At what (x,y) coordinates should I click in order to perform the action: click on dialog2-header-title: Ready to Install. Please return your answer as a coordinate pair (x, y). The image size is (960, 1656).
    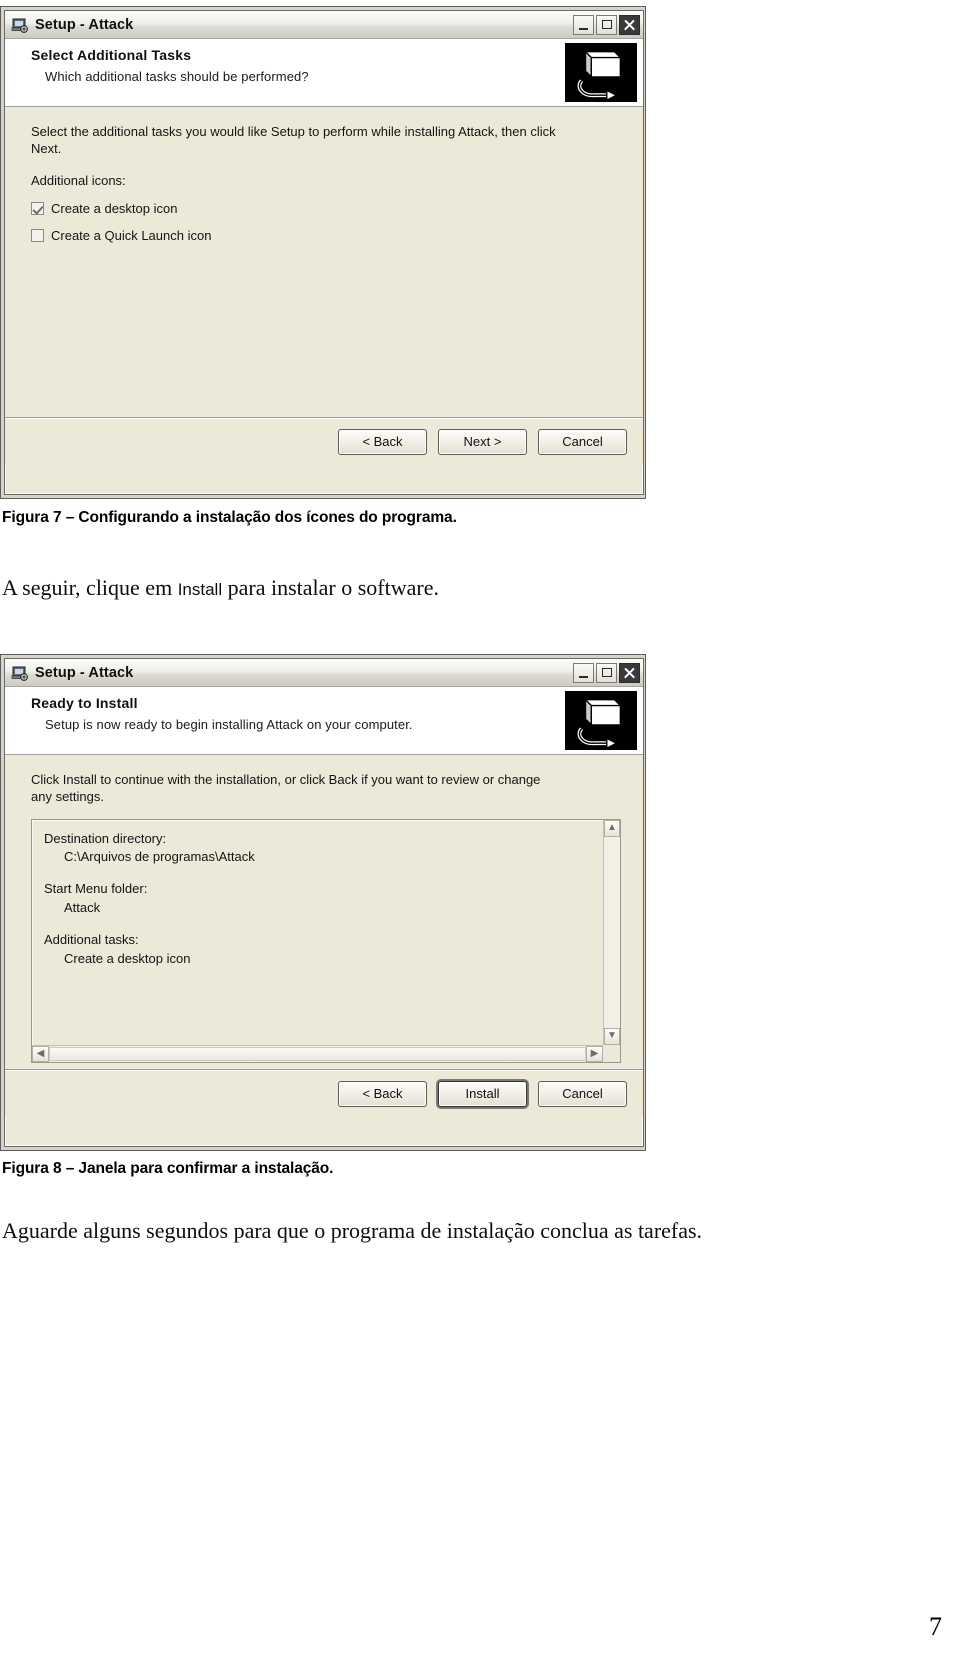
    Looking at the image, I should click on (84, 703).